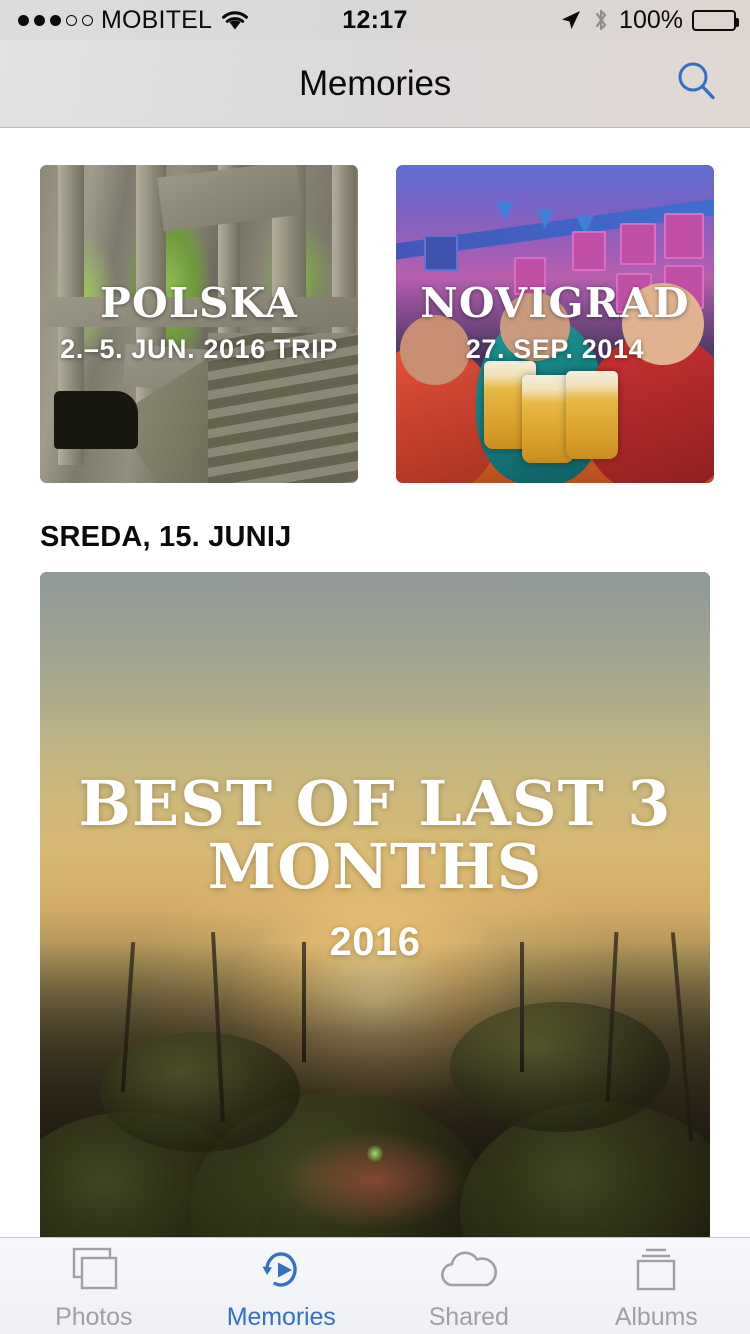 This screenshot has height=1334, width=750. What do you see at coordinates (468, 1317) in the screenshot?
I see `tab-label: Shared` at bounding box center [468, 1317].